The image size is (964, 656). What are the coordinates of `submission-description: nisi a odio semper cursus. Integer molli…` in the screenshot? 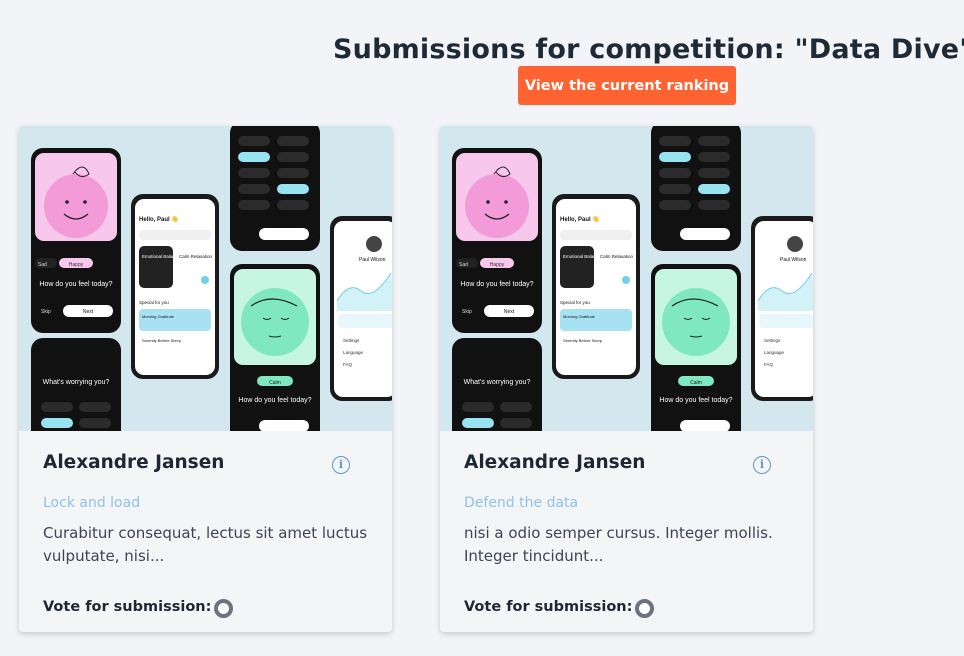 It's located at (618, 544).